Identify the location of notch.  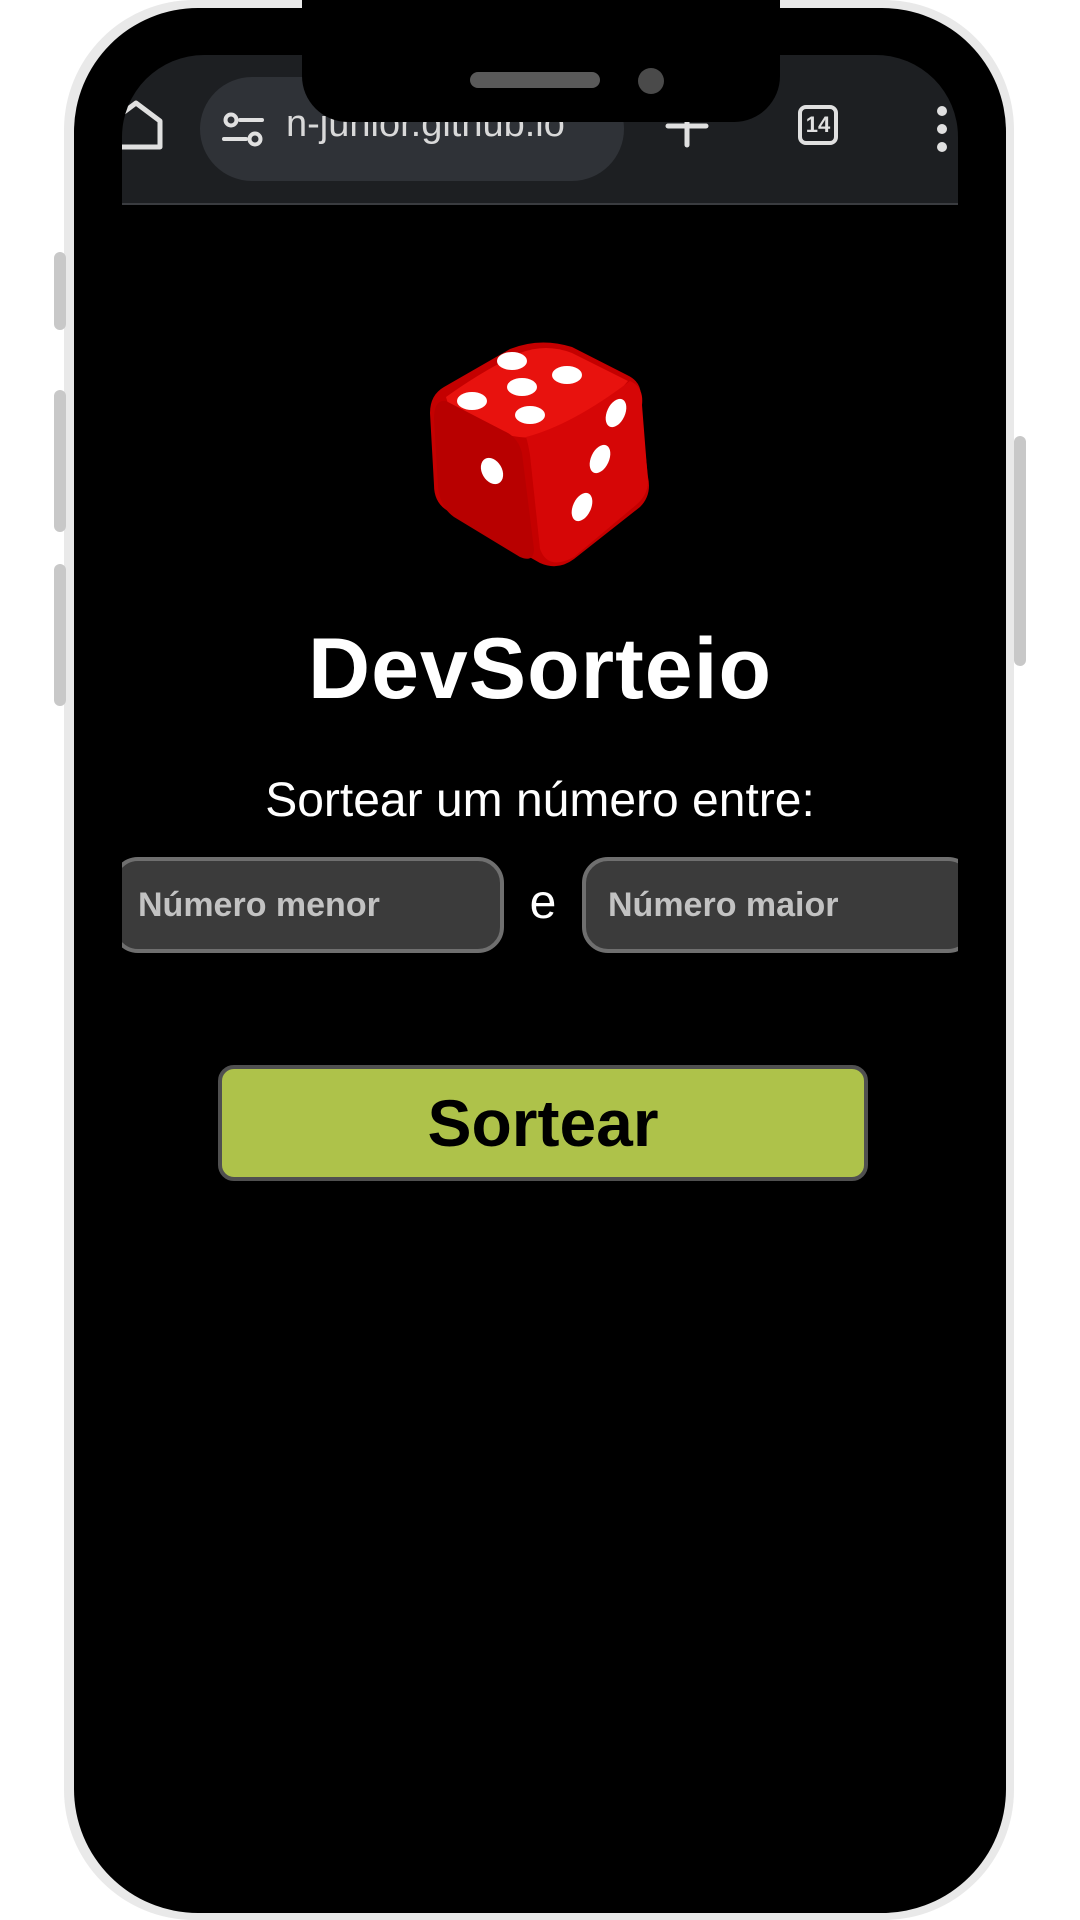
(541, 61).